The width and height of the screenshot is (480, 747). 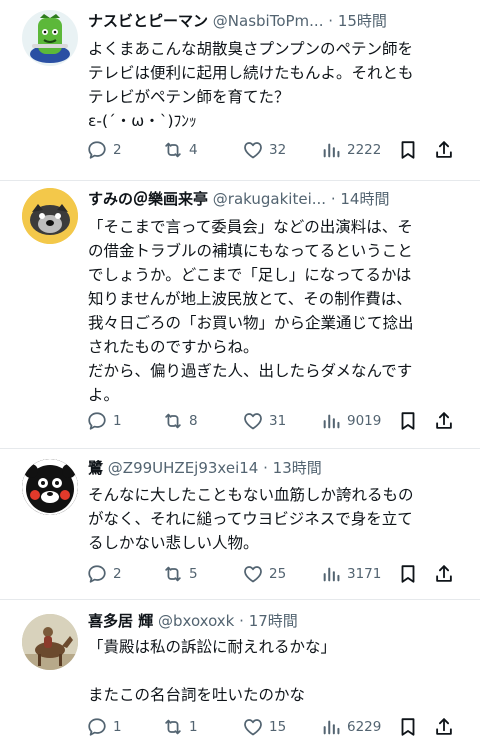 I want to click on retweet-button: 5, so click(x=180, y=574).